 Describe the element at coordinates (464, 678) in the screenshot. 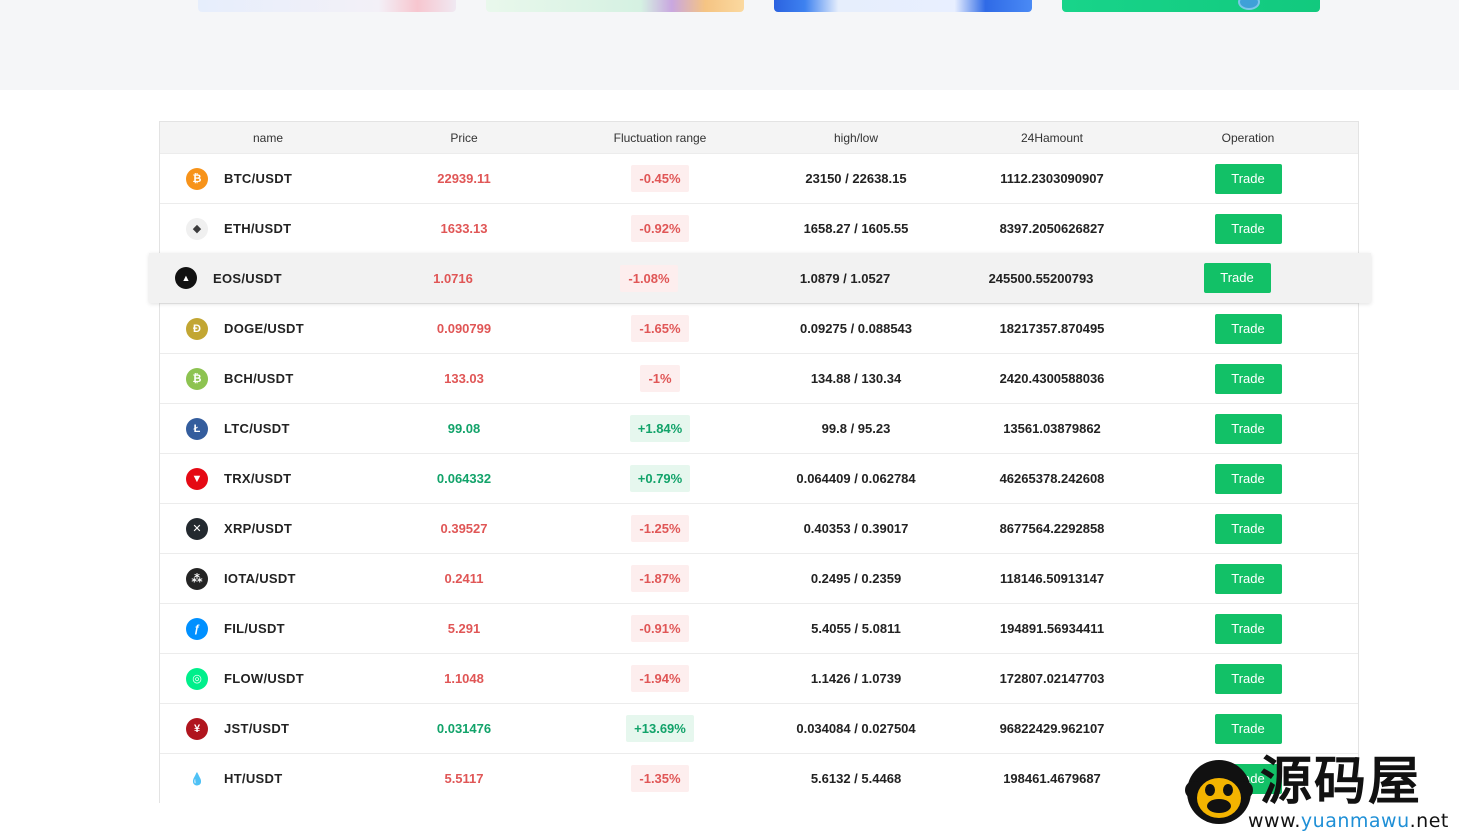

I see `price-value: 1.1048` at that location.